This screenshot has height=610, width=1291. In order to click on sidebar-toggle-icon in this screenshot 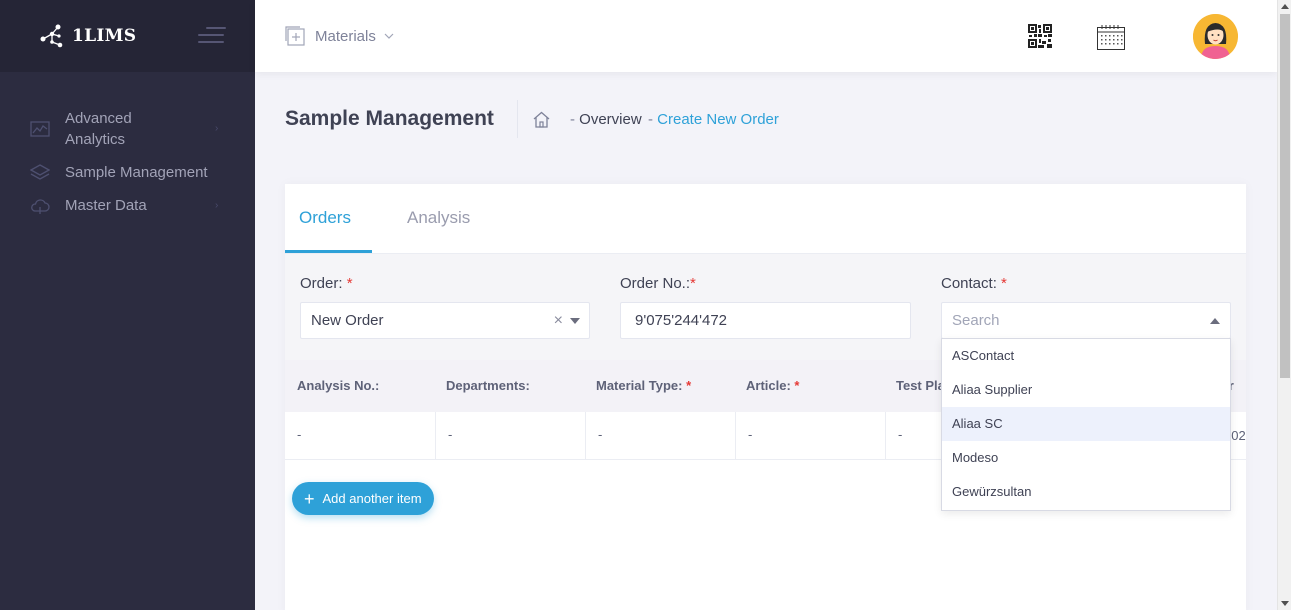, I will do `click(212, 36)`.